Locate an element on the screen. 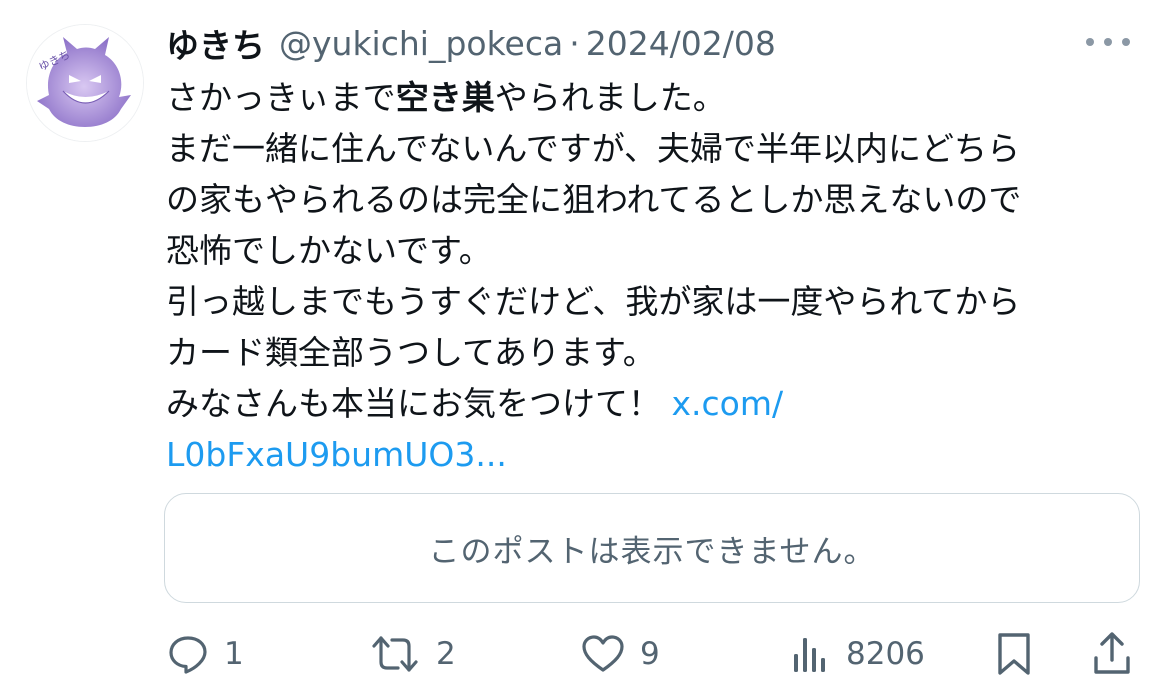  tweet-line-6: カード類全部うつしてあります。 is located at coordinates (411, 352).